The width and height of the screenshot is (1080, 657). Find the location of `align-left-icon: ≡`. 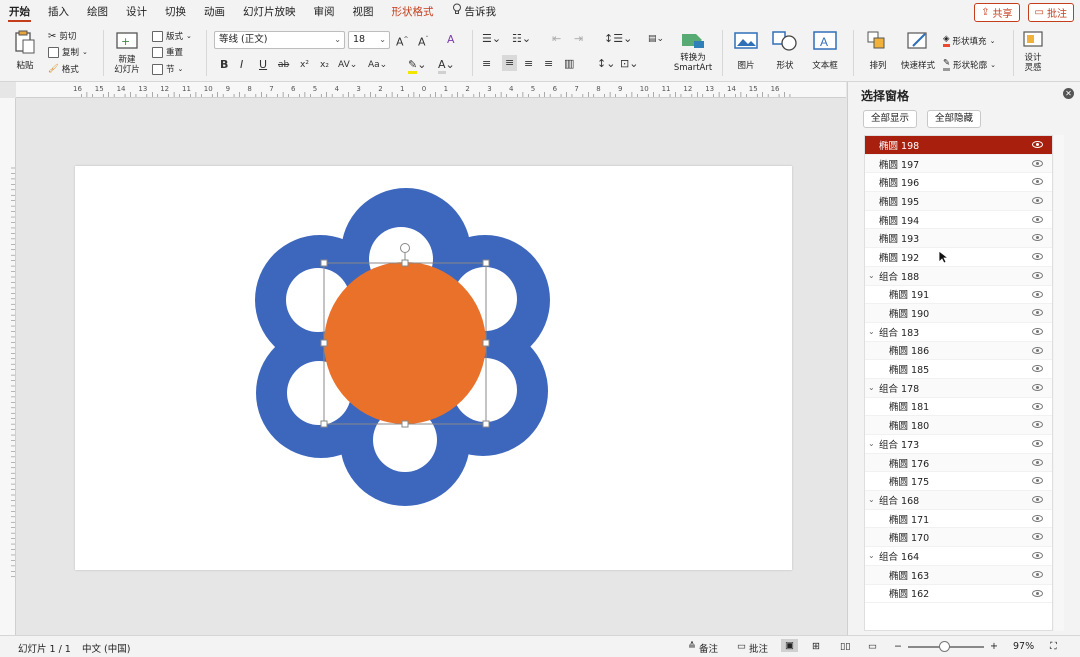

align-left-icon: ≡ is located at coordinates (486, 64).